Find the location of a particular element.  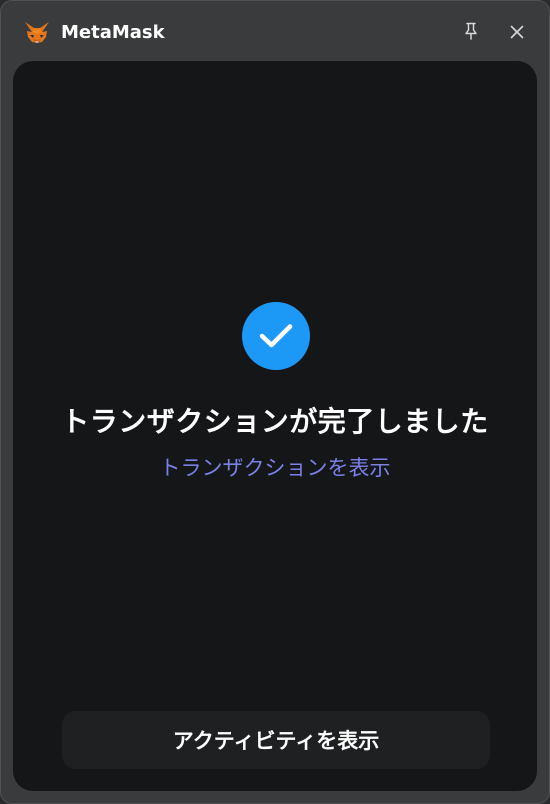

transaction-complete-heading: トランザクションが完了しました is located at coordinates (275, 421).